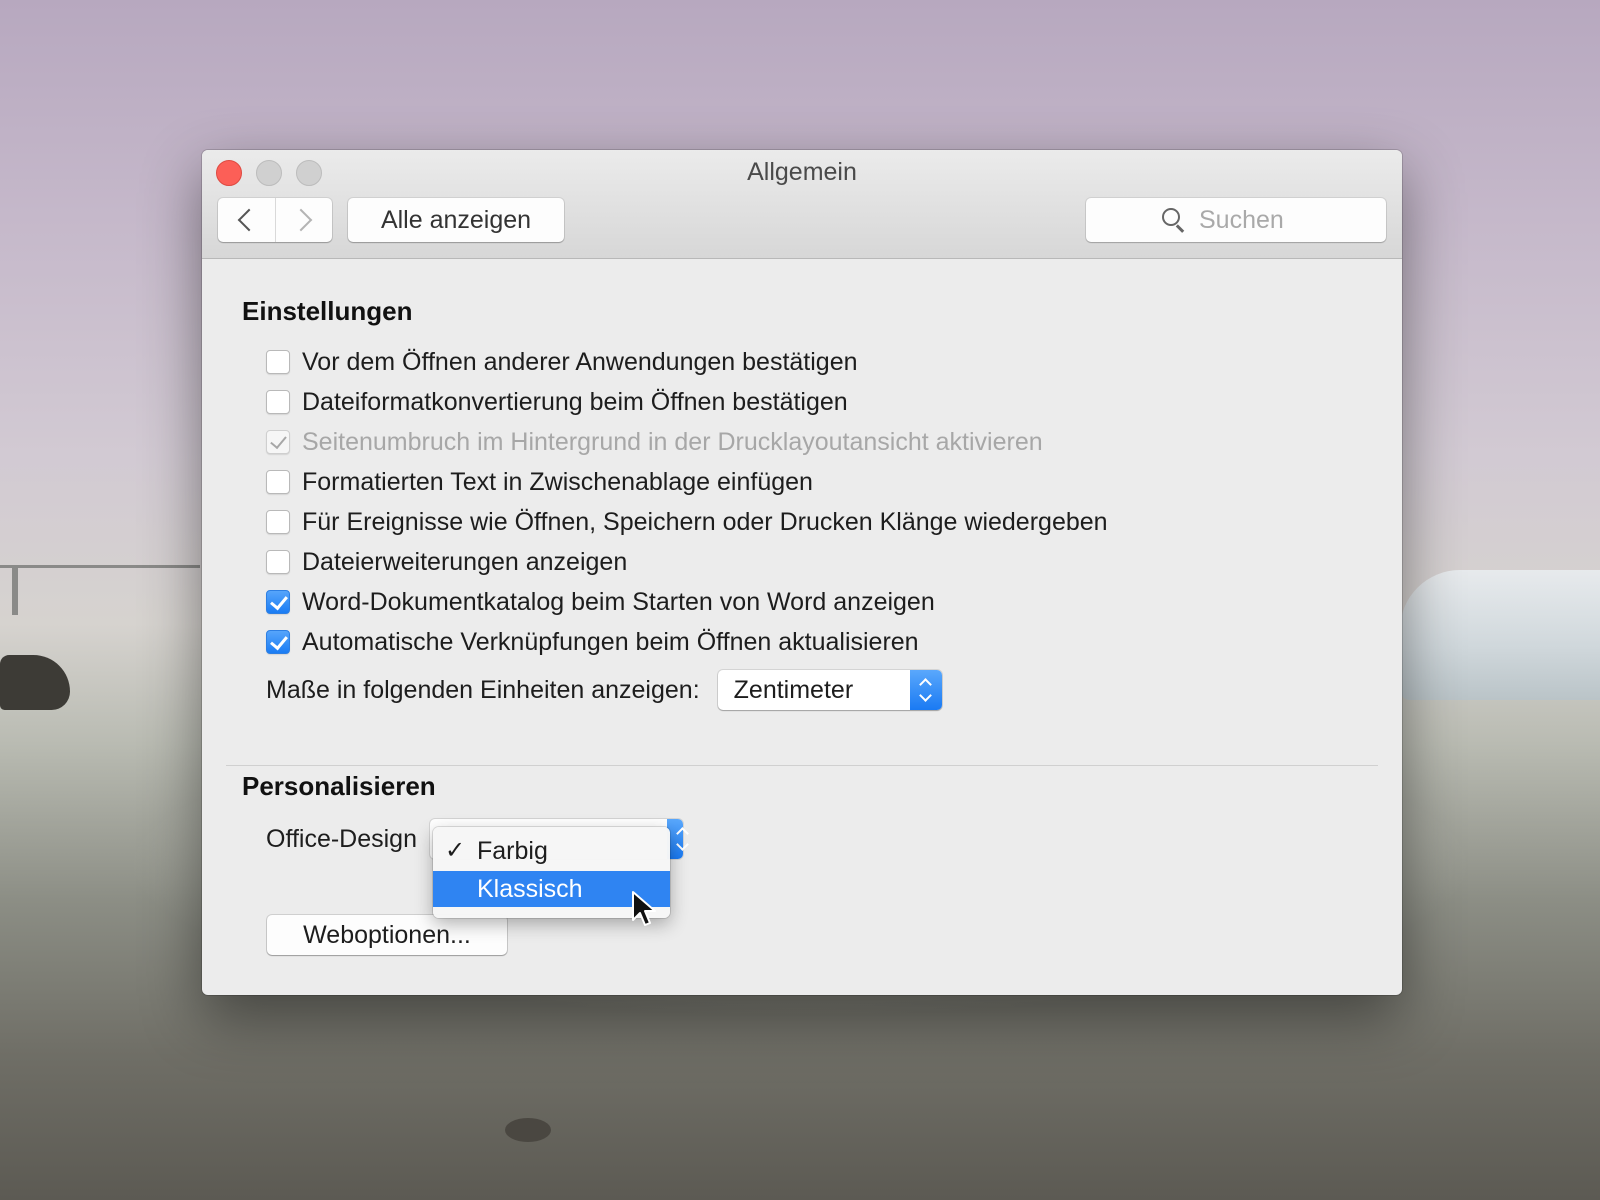 The width and height of the screenshot is (1600, 1200). I want to click on checkmark-icon: ✓, so click(455, 850).